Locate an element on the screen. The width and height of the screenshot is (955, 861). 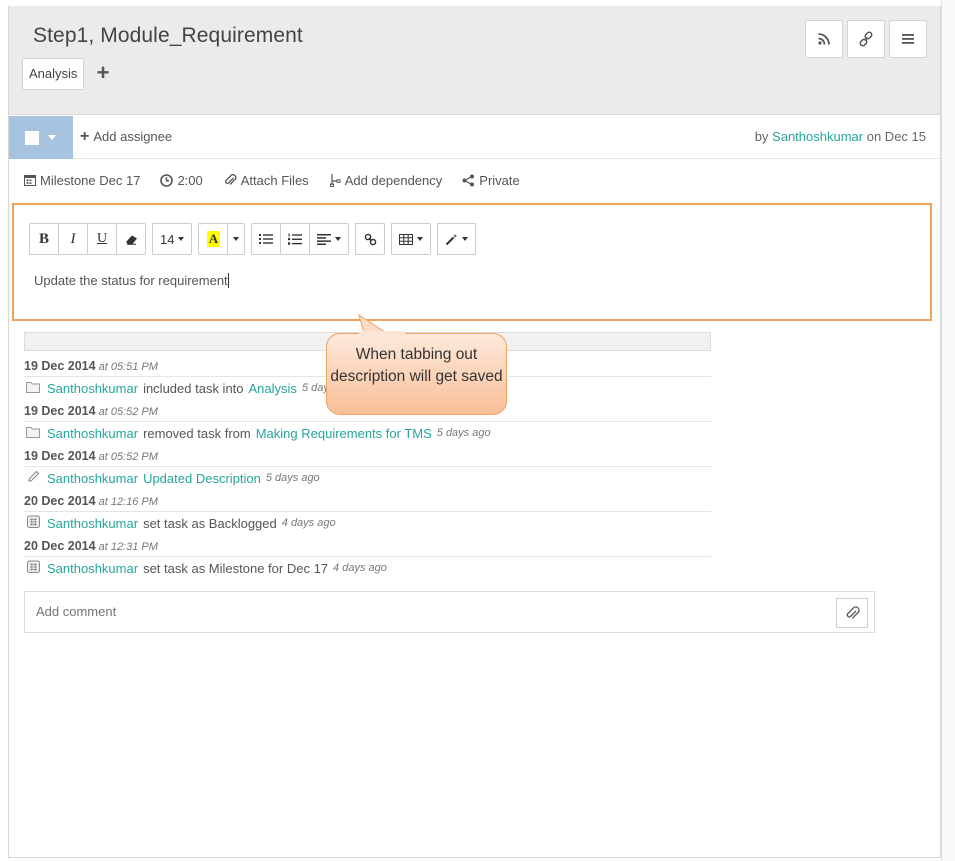
activity-time: at 05:52 PM is located at coordinates (128, 412).